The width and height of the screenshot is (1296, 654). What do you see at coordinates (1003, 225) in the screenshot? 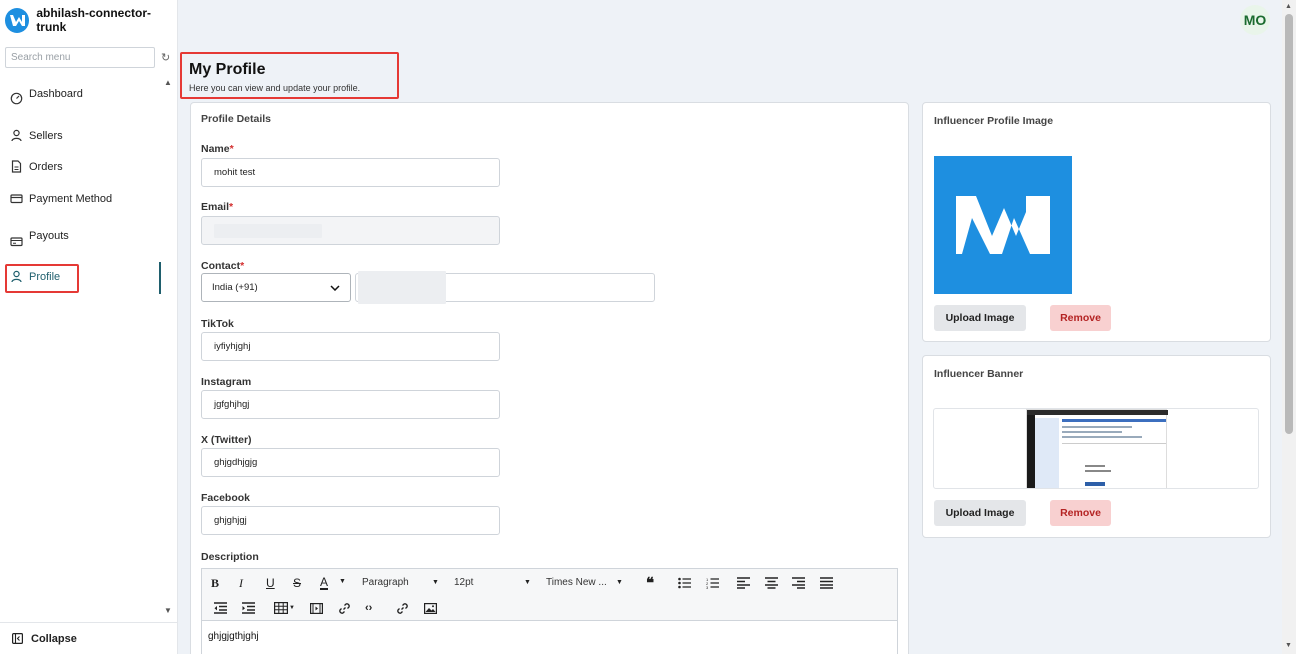
I see `profile-image` at bounding box center [1003, 225].